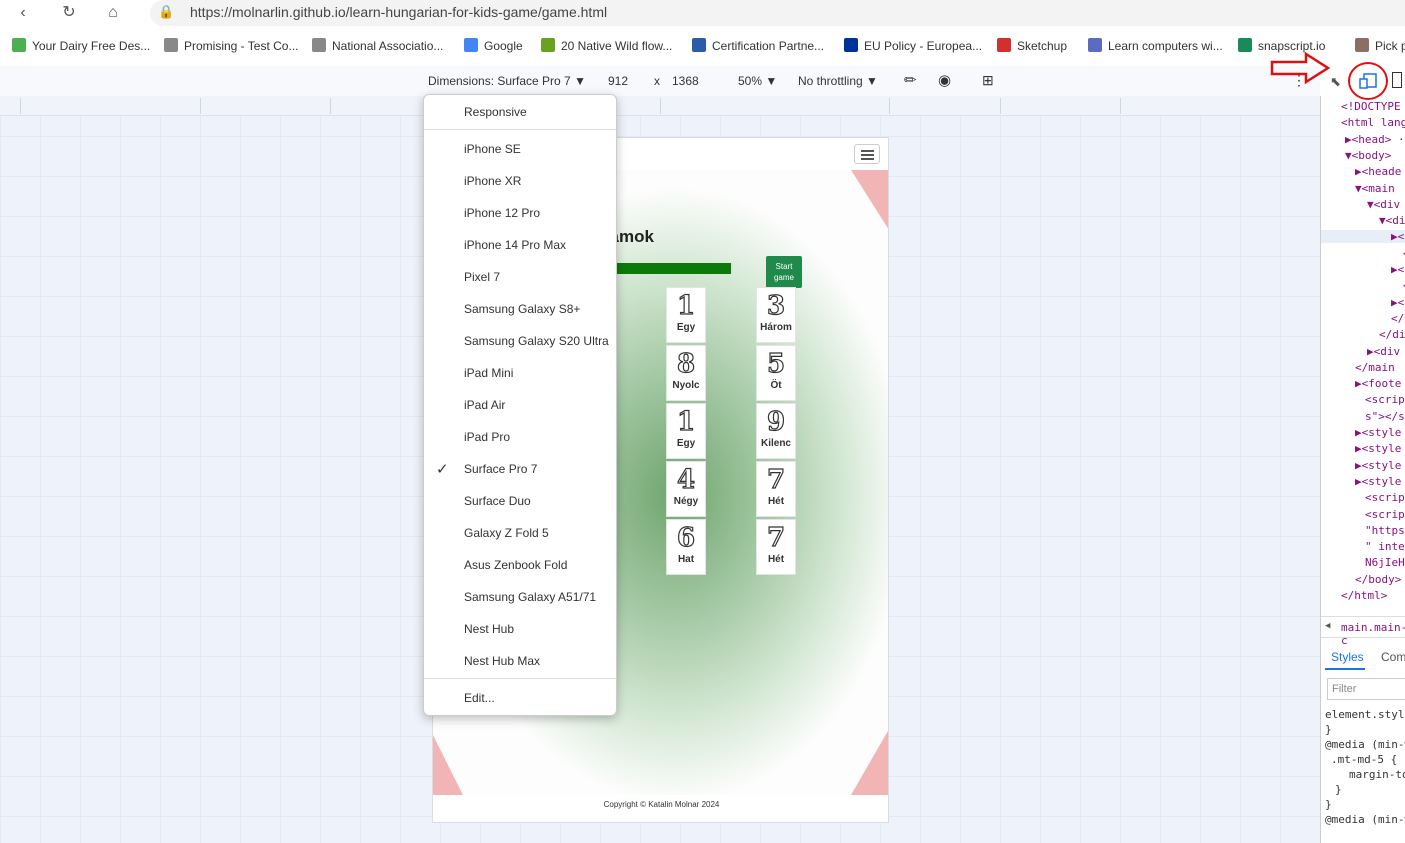  I want to click on dom-node-line: <html lang, so click(1373, 122).